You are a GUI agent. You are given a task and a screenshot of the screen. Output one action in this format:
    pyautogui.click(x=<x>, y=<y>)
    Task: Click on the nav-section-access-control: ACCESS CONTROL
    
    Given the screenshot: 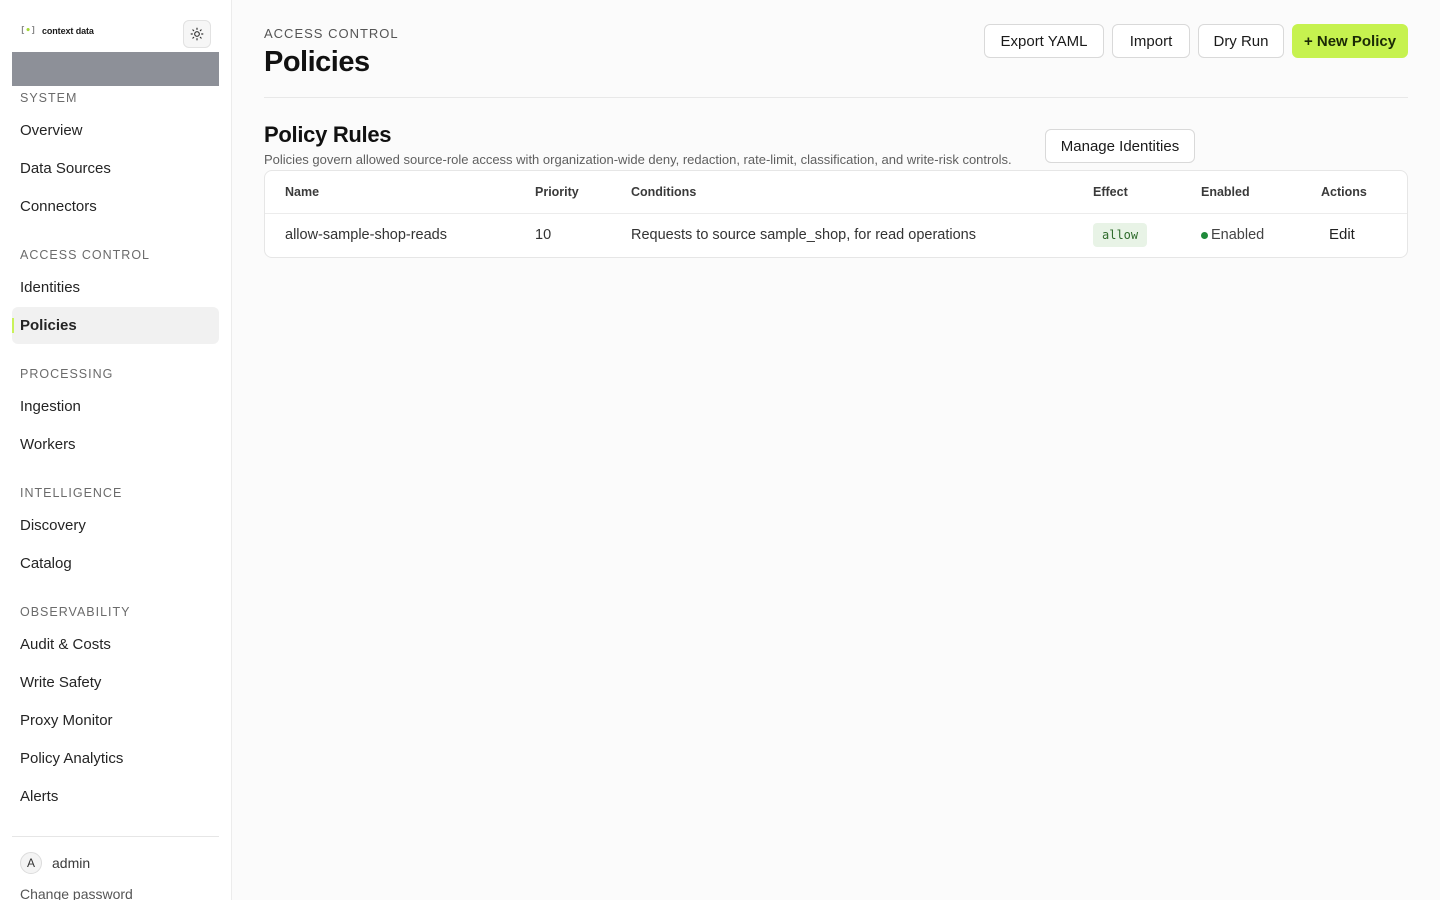 What is the action you would take?
    pyautogui.click(x=85, y=255)
    